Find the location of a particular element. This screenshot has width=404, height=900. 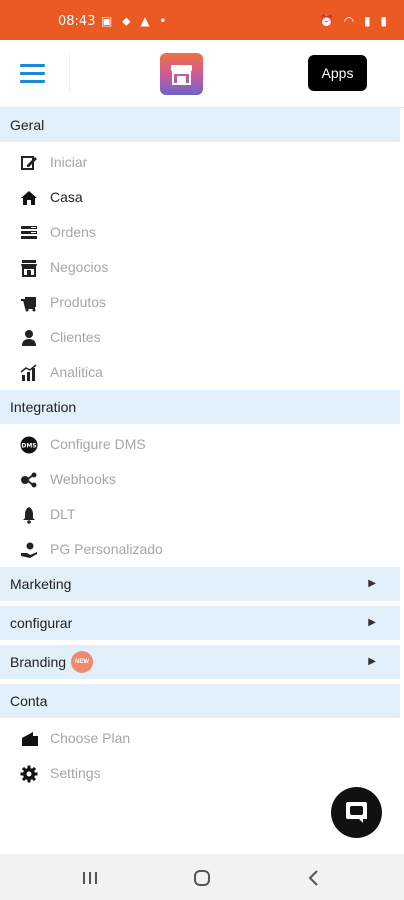

dms-icon: DMS is located at coordinates (29, 445).